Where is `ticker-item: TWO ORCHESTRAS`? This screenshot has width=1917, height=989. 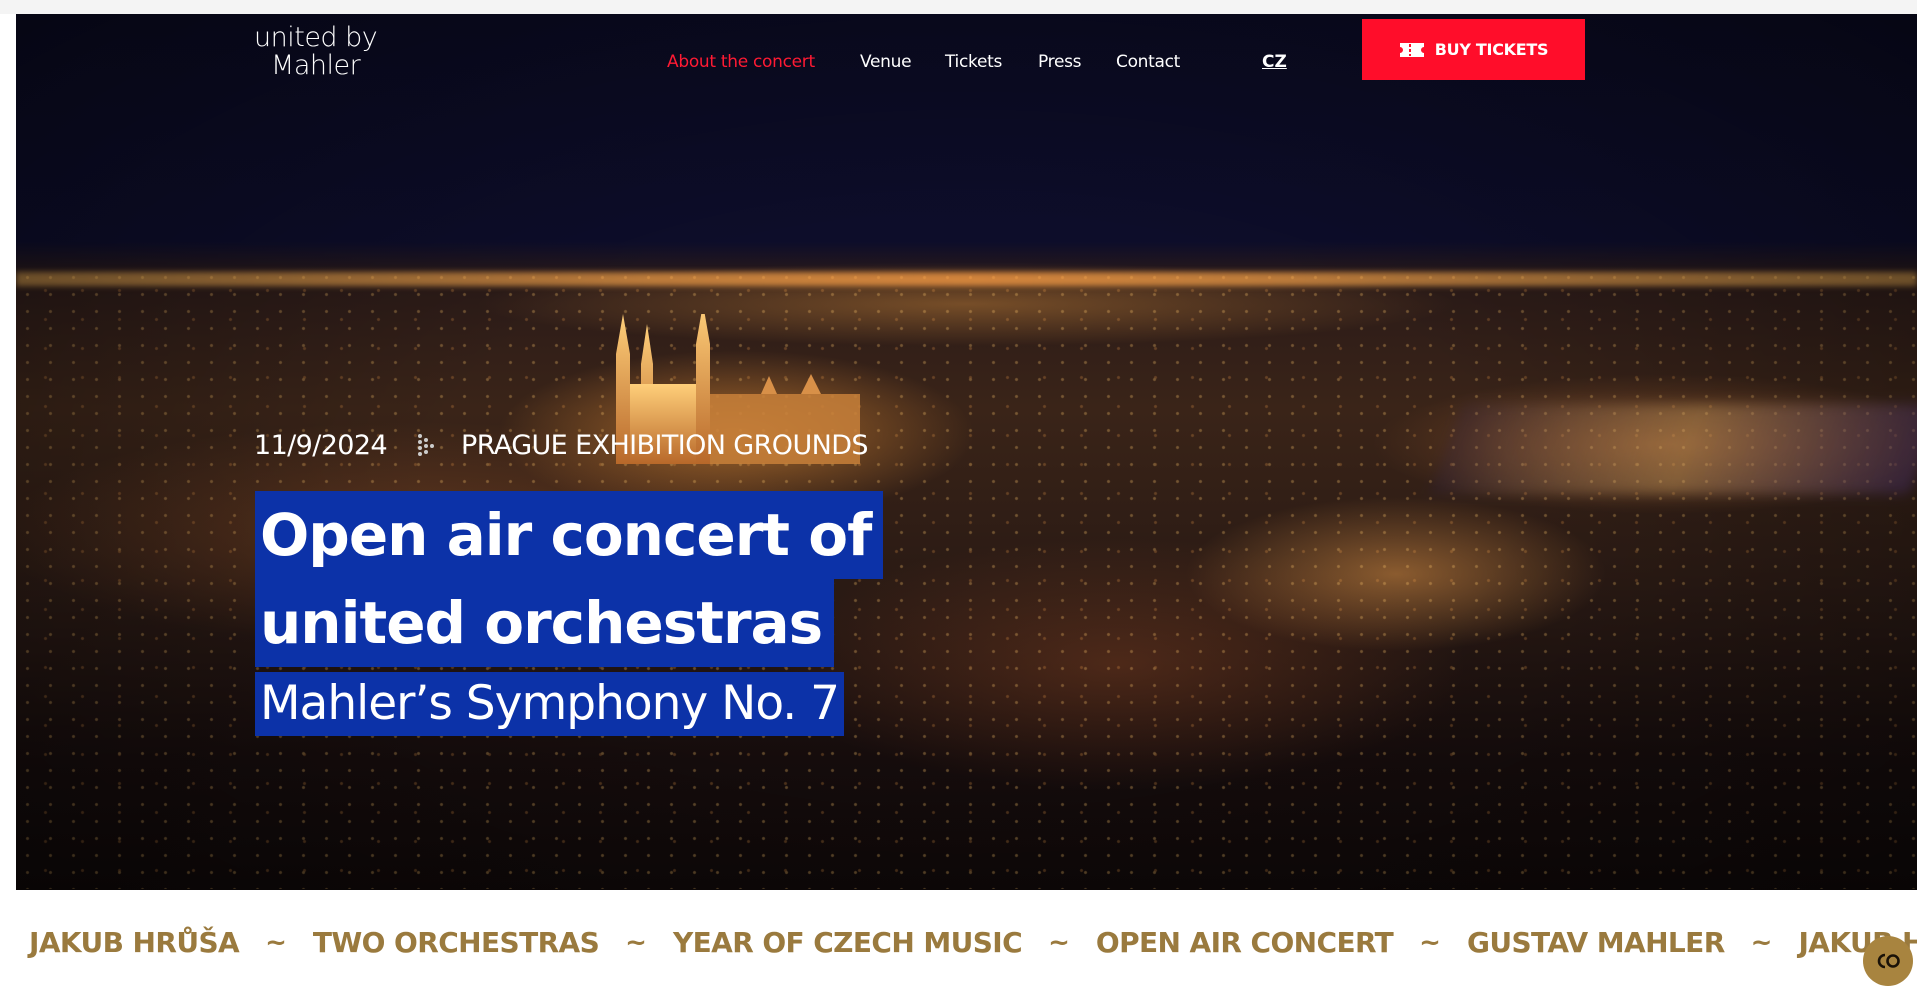
ticker-item: TWO ORCHESTRAS is located at coordinates (456, 942).